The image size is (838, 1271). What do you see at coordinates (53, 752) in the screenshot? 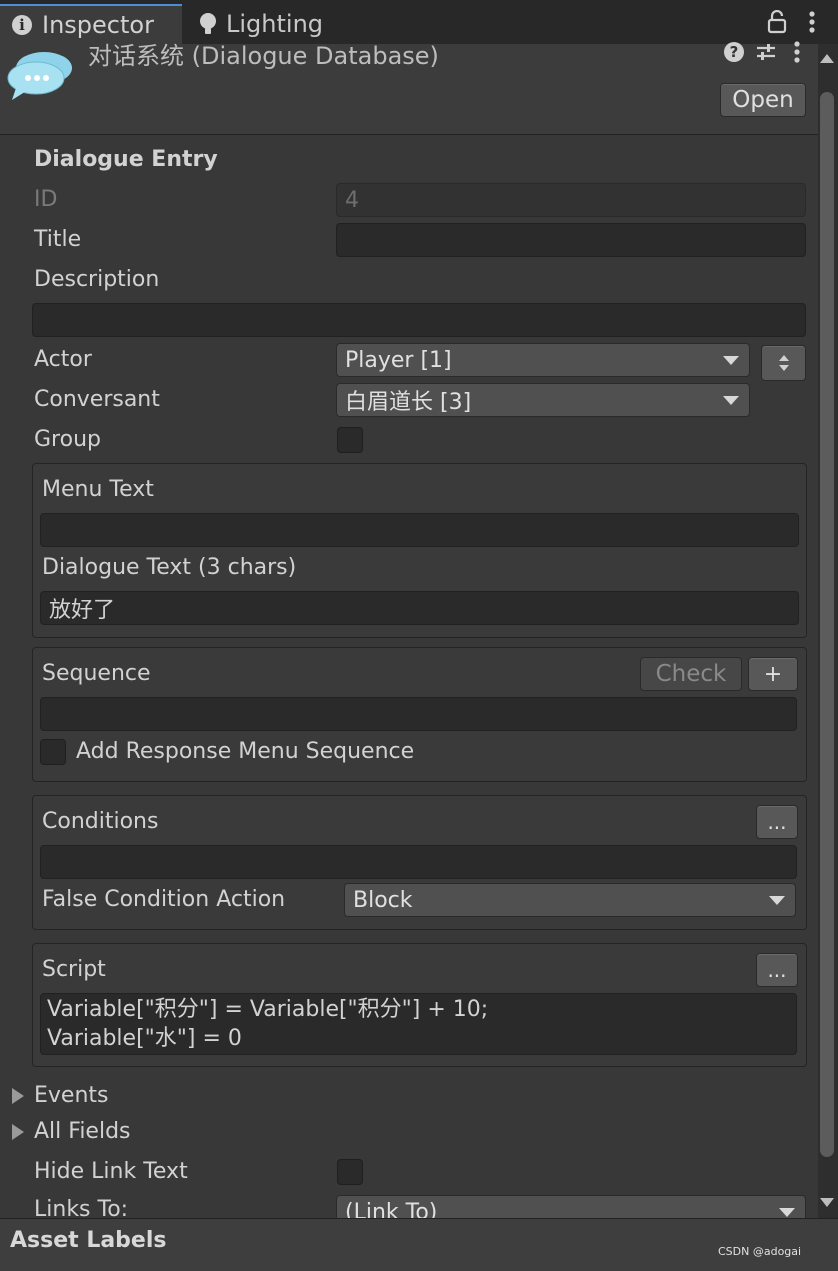
I see `add-response-checkbox` at bounding box center [53, 752].